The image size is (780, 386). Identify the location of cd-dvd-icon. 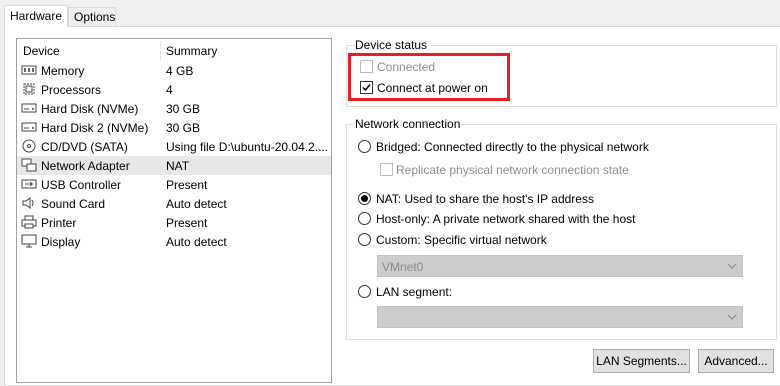
(29, 146).